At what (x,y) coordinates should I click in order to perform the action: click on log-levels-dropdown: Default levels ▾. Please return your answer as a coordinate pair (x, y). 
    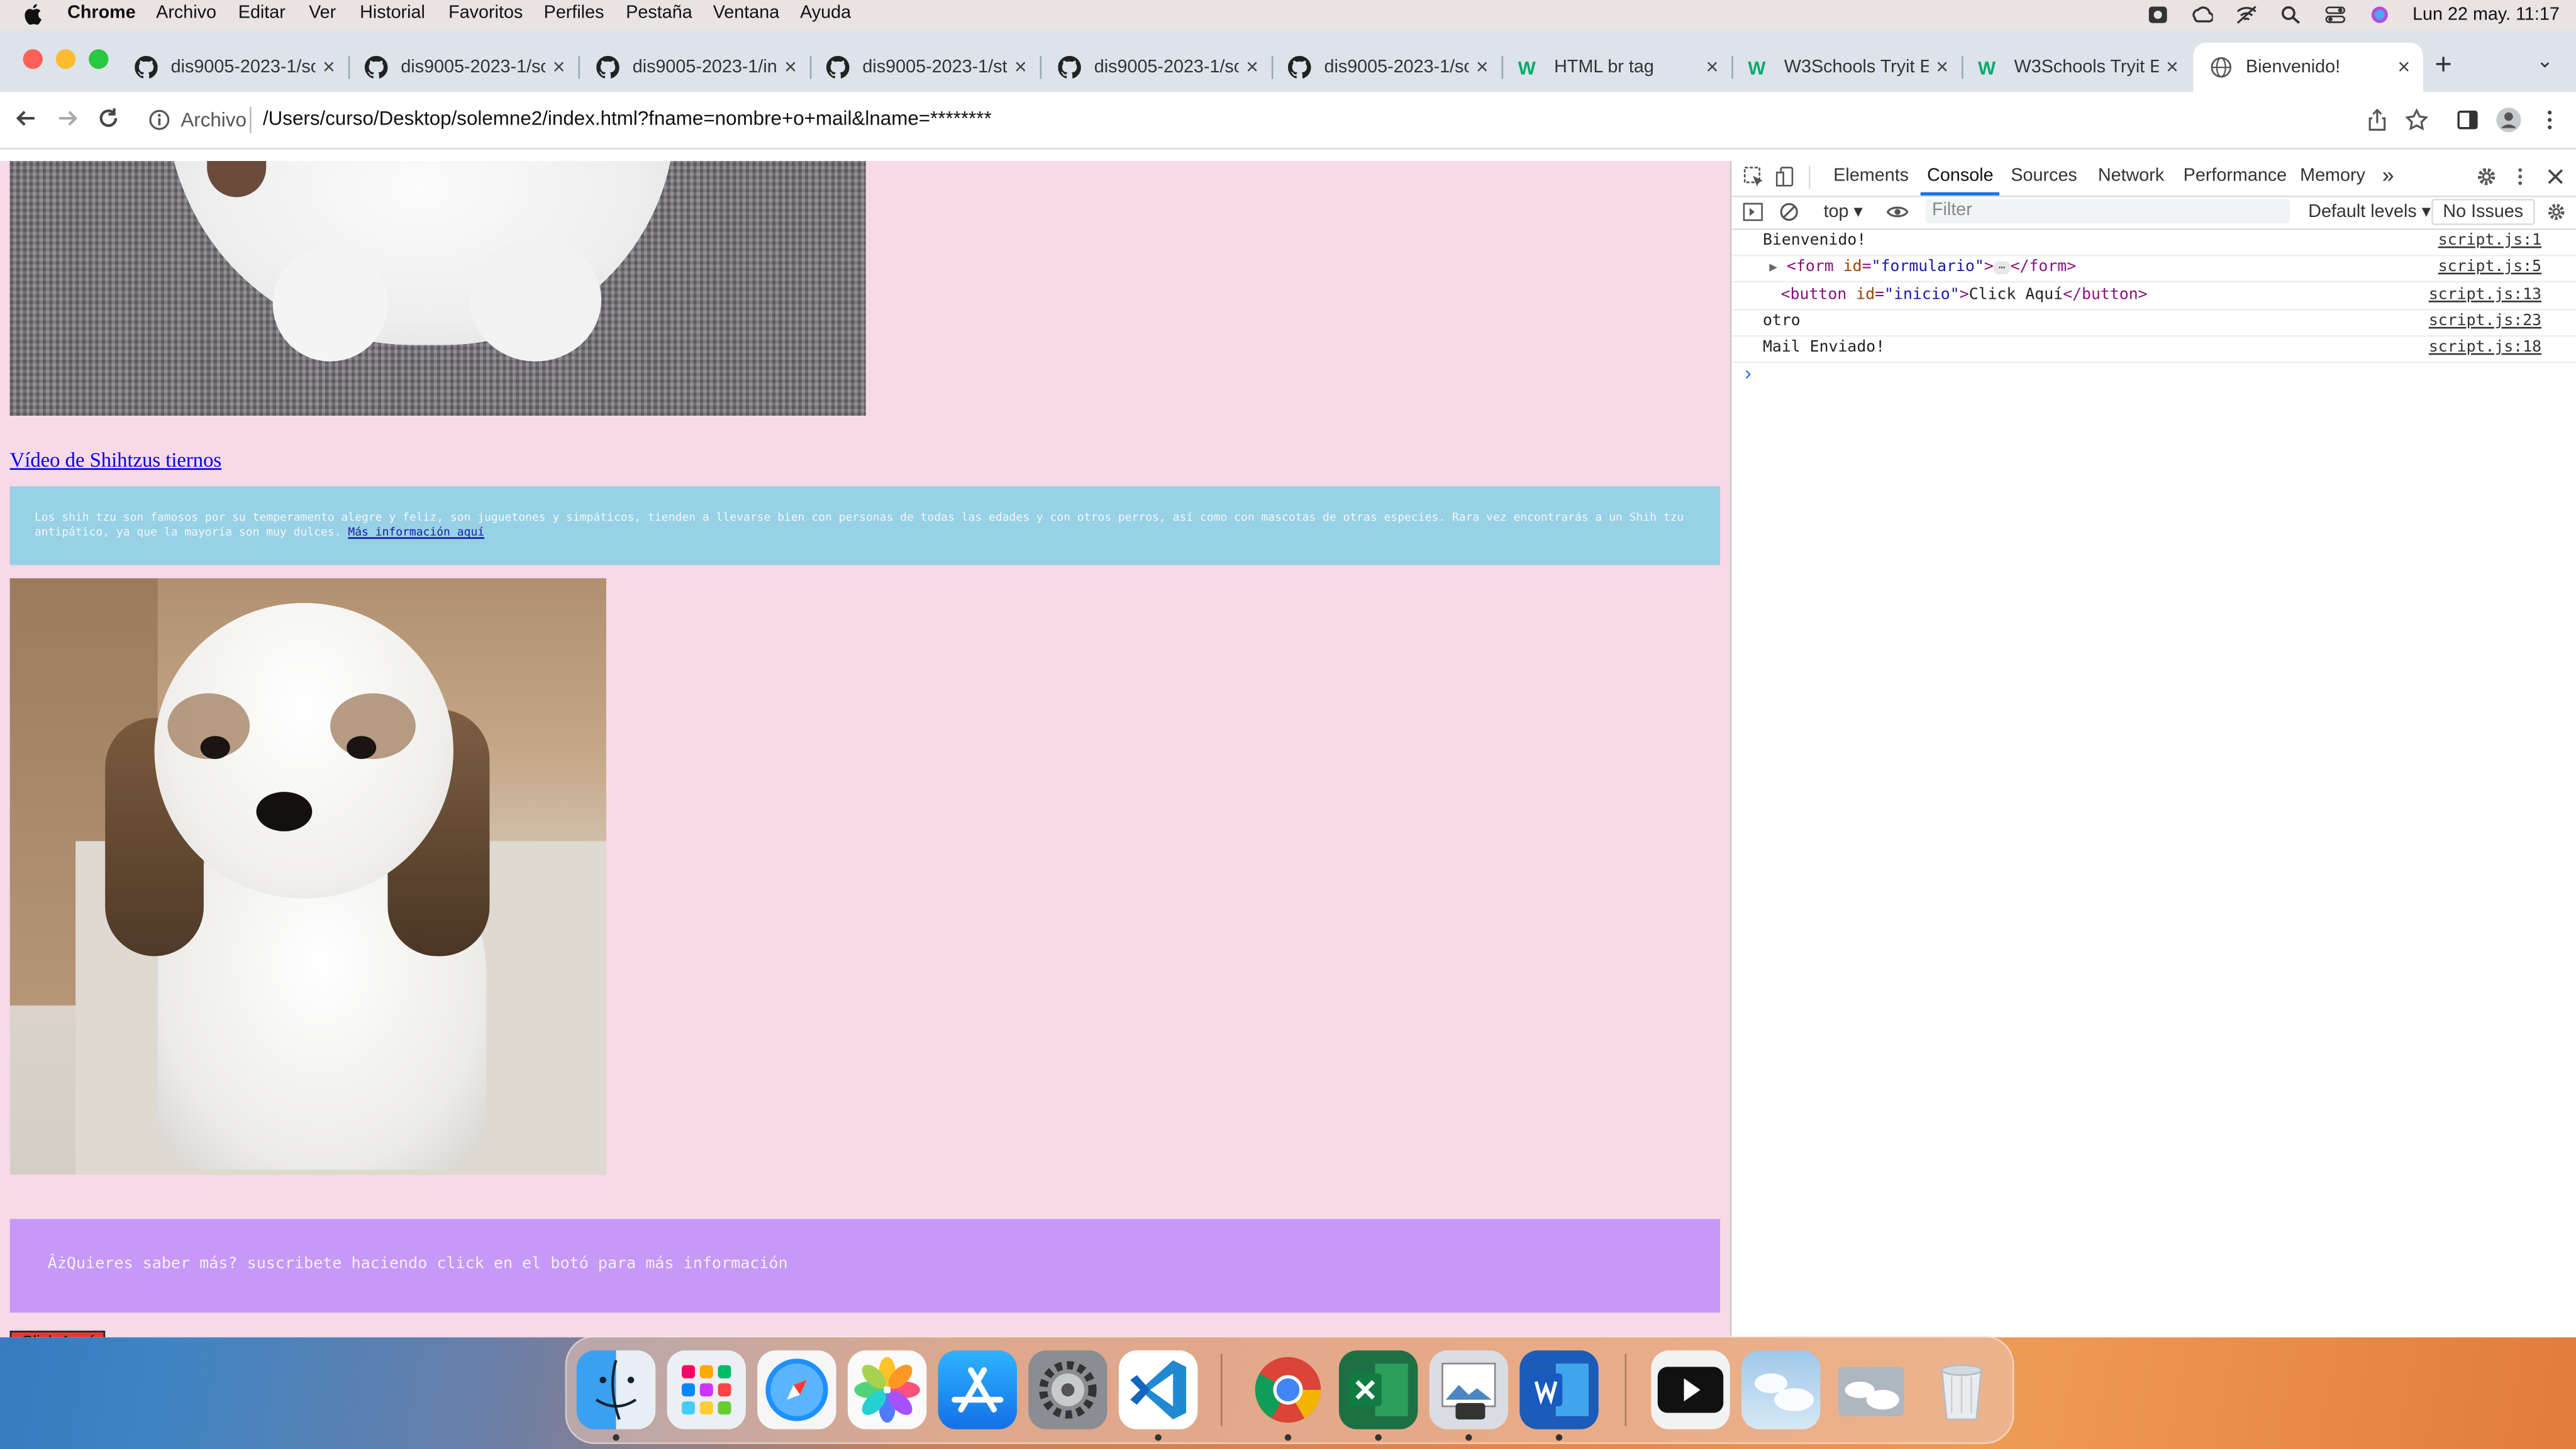
    Looking at the image, I should click on (2369, 211).